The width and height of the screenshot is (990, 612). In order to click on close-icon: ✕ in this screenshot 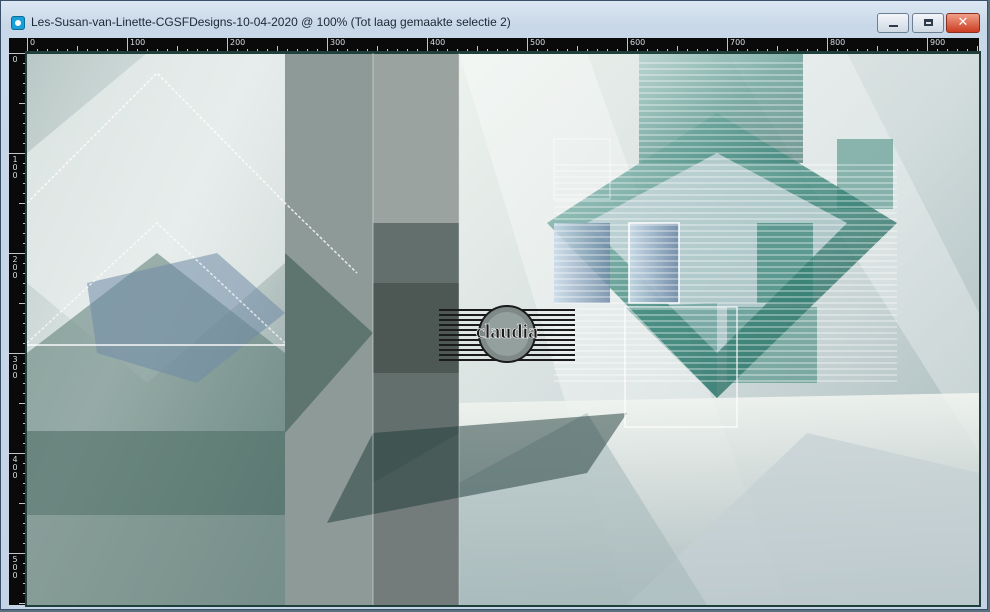, I will do `click(963, 22)`.